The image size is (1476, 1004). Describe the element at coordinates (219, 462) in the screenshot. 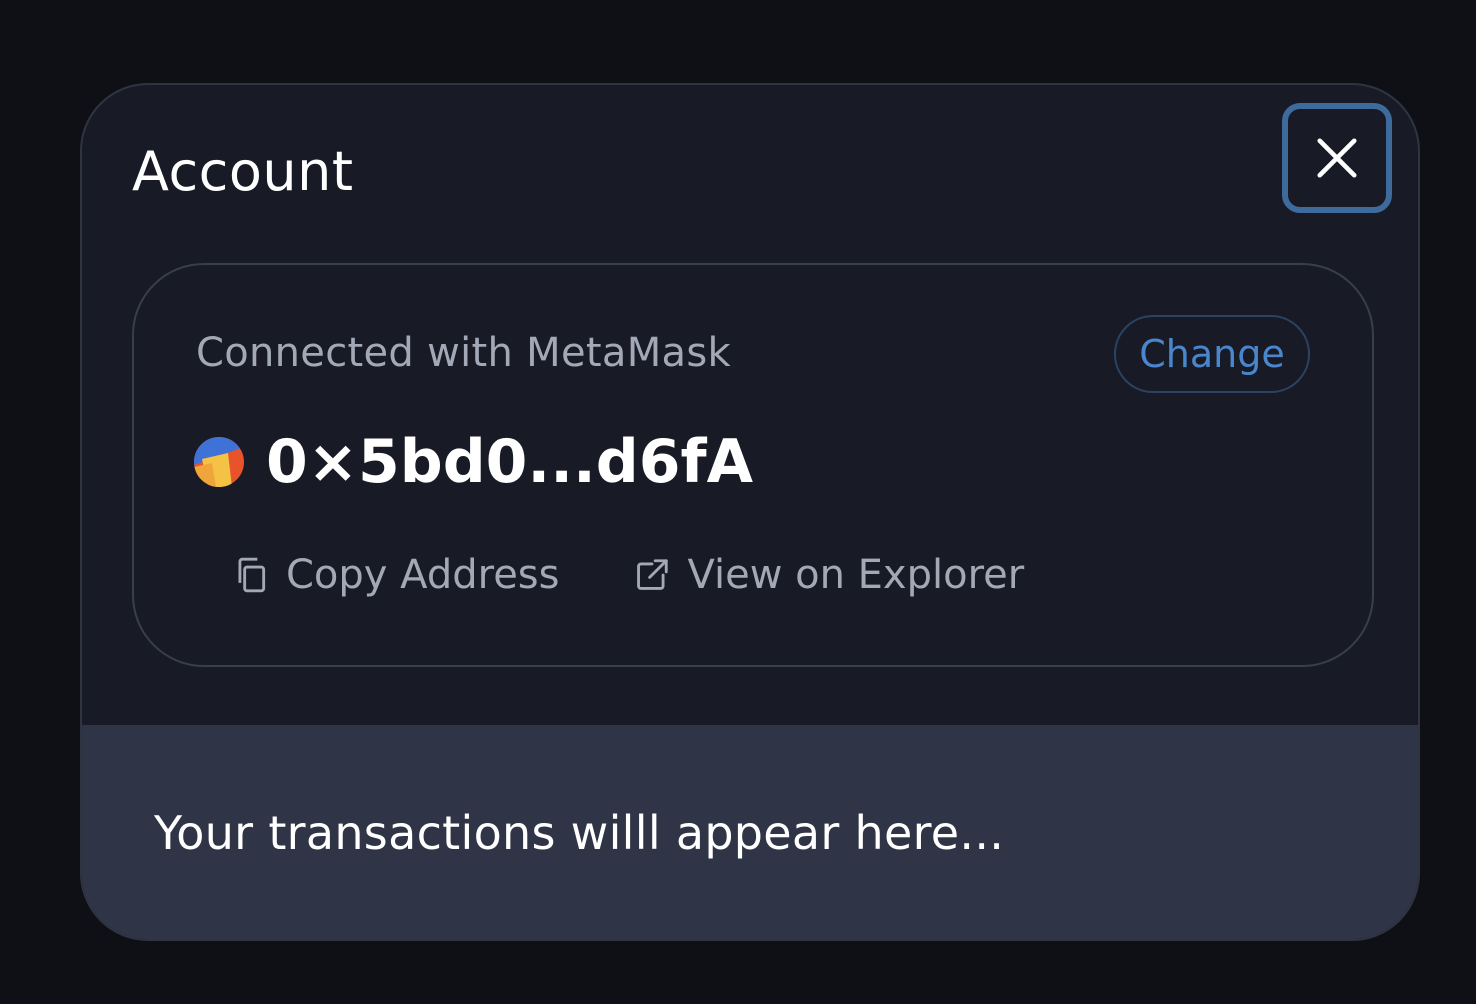

I see `identicon-avatar` at that location.